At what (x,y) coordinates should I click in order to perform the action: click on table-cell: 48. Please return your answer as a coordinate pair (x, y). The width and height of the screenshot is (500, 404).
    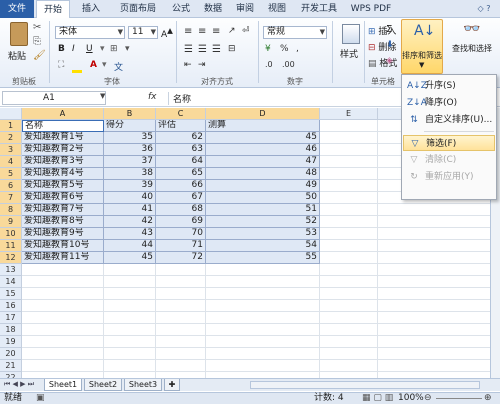
    Looking at the image, I should click on (263, 174).